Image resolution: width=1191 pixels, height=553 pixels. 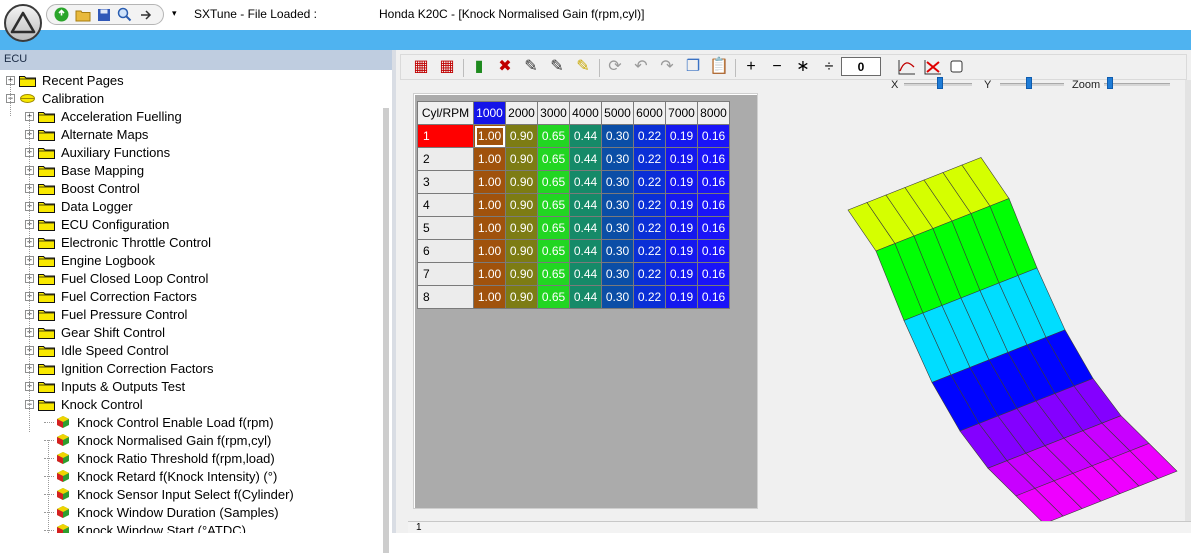 What do you see at coordinates (106, 386) in the screenshot?
I see `tree-item: + Inputs & Outputs Test` at bounding box center [106, 386].